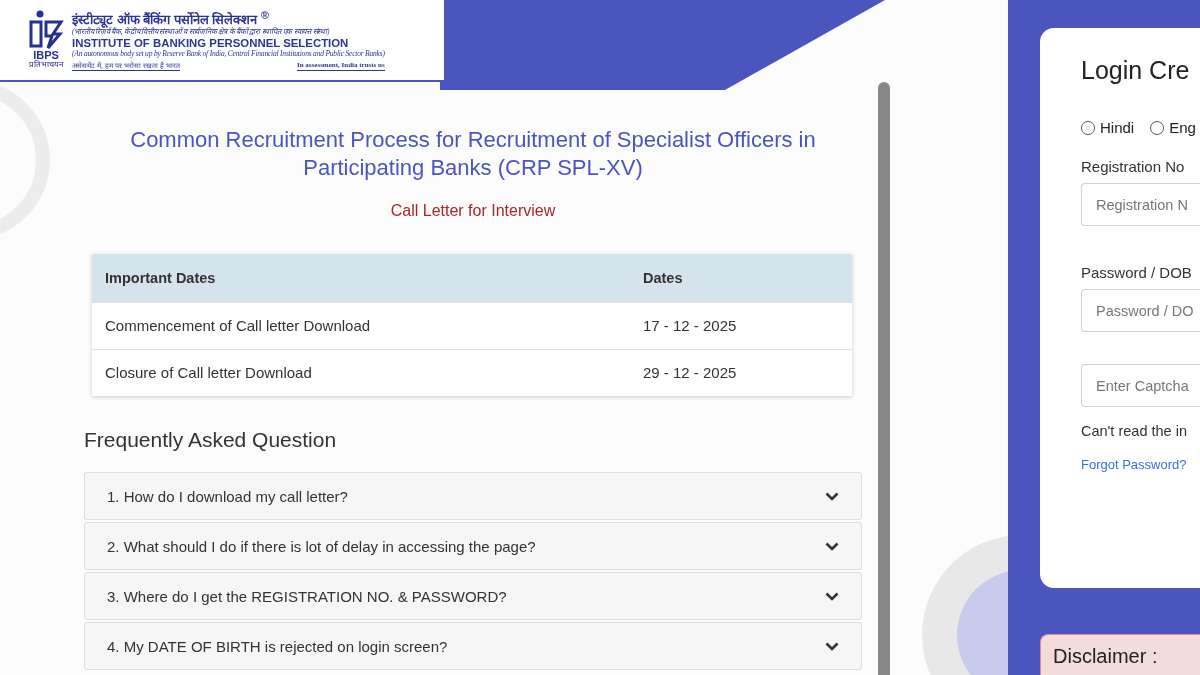 This screenshot has width=1200, height=675. I want to click on faq-item: 1. How do I download my call letter?, so click(473, 496).